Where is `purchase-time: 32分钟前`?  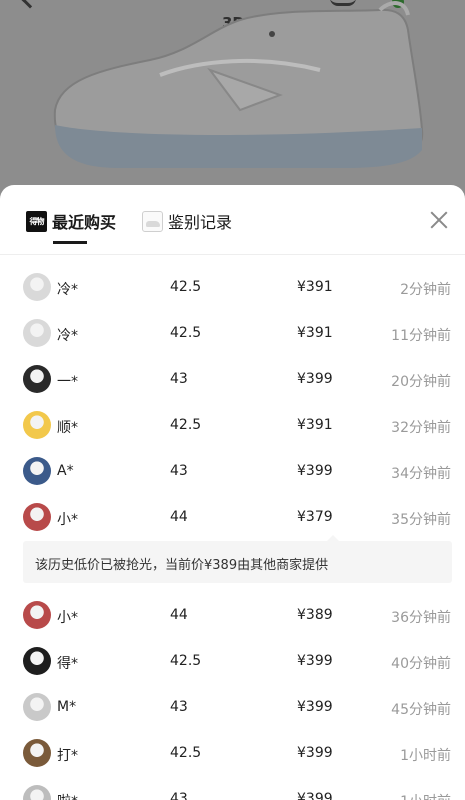 purchase-time: 32分钟前 is located at coordinates (421, 428).